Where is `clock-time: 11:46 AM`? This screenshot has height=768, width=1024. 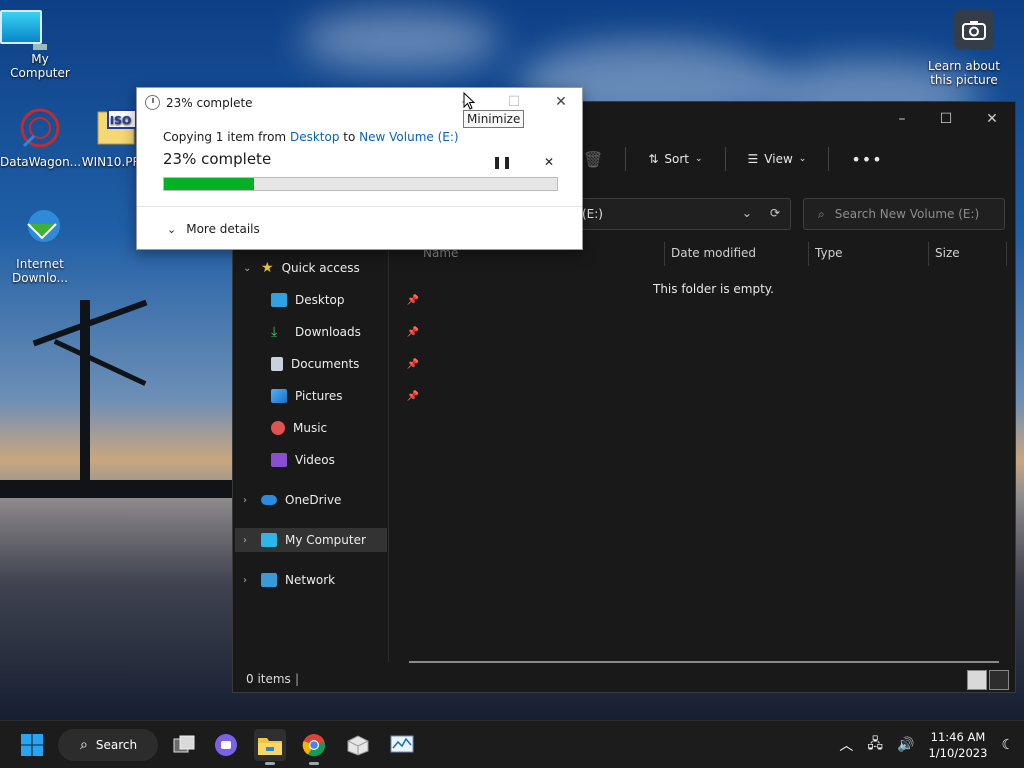
clock-time: 11:46 AM is located at coordinates (958, 737).